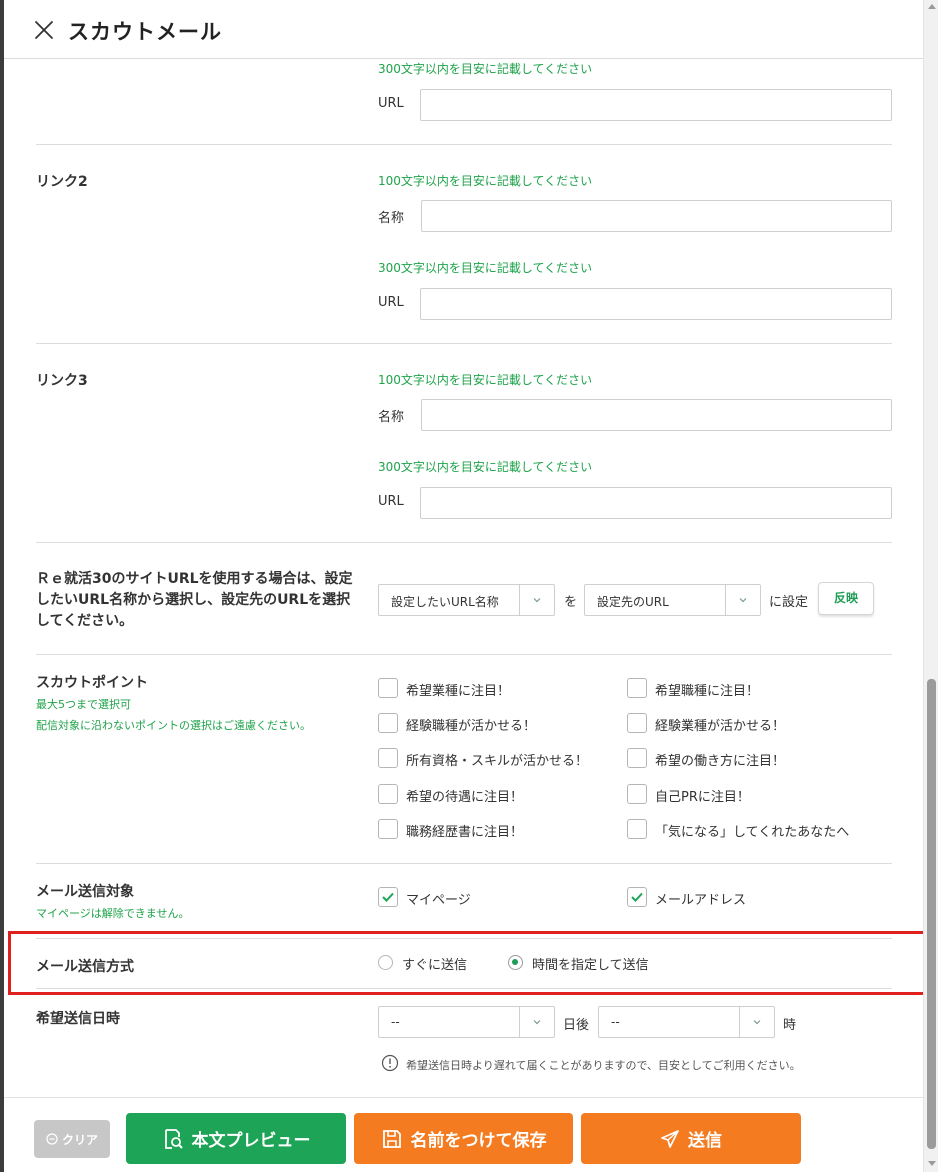  What do you see at coordinates (656, 304) in the screenshot?
I see `link2-url-input` at bounding box center [656, 304].